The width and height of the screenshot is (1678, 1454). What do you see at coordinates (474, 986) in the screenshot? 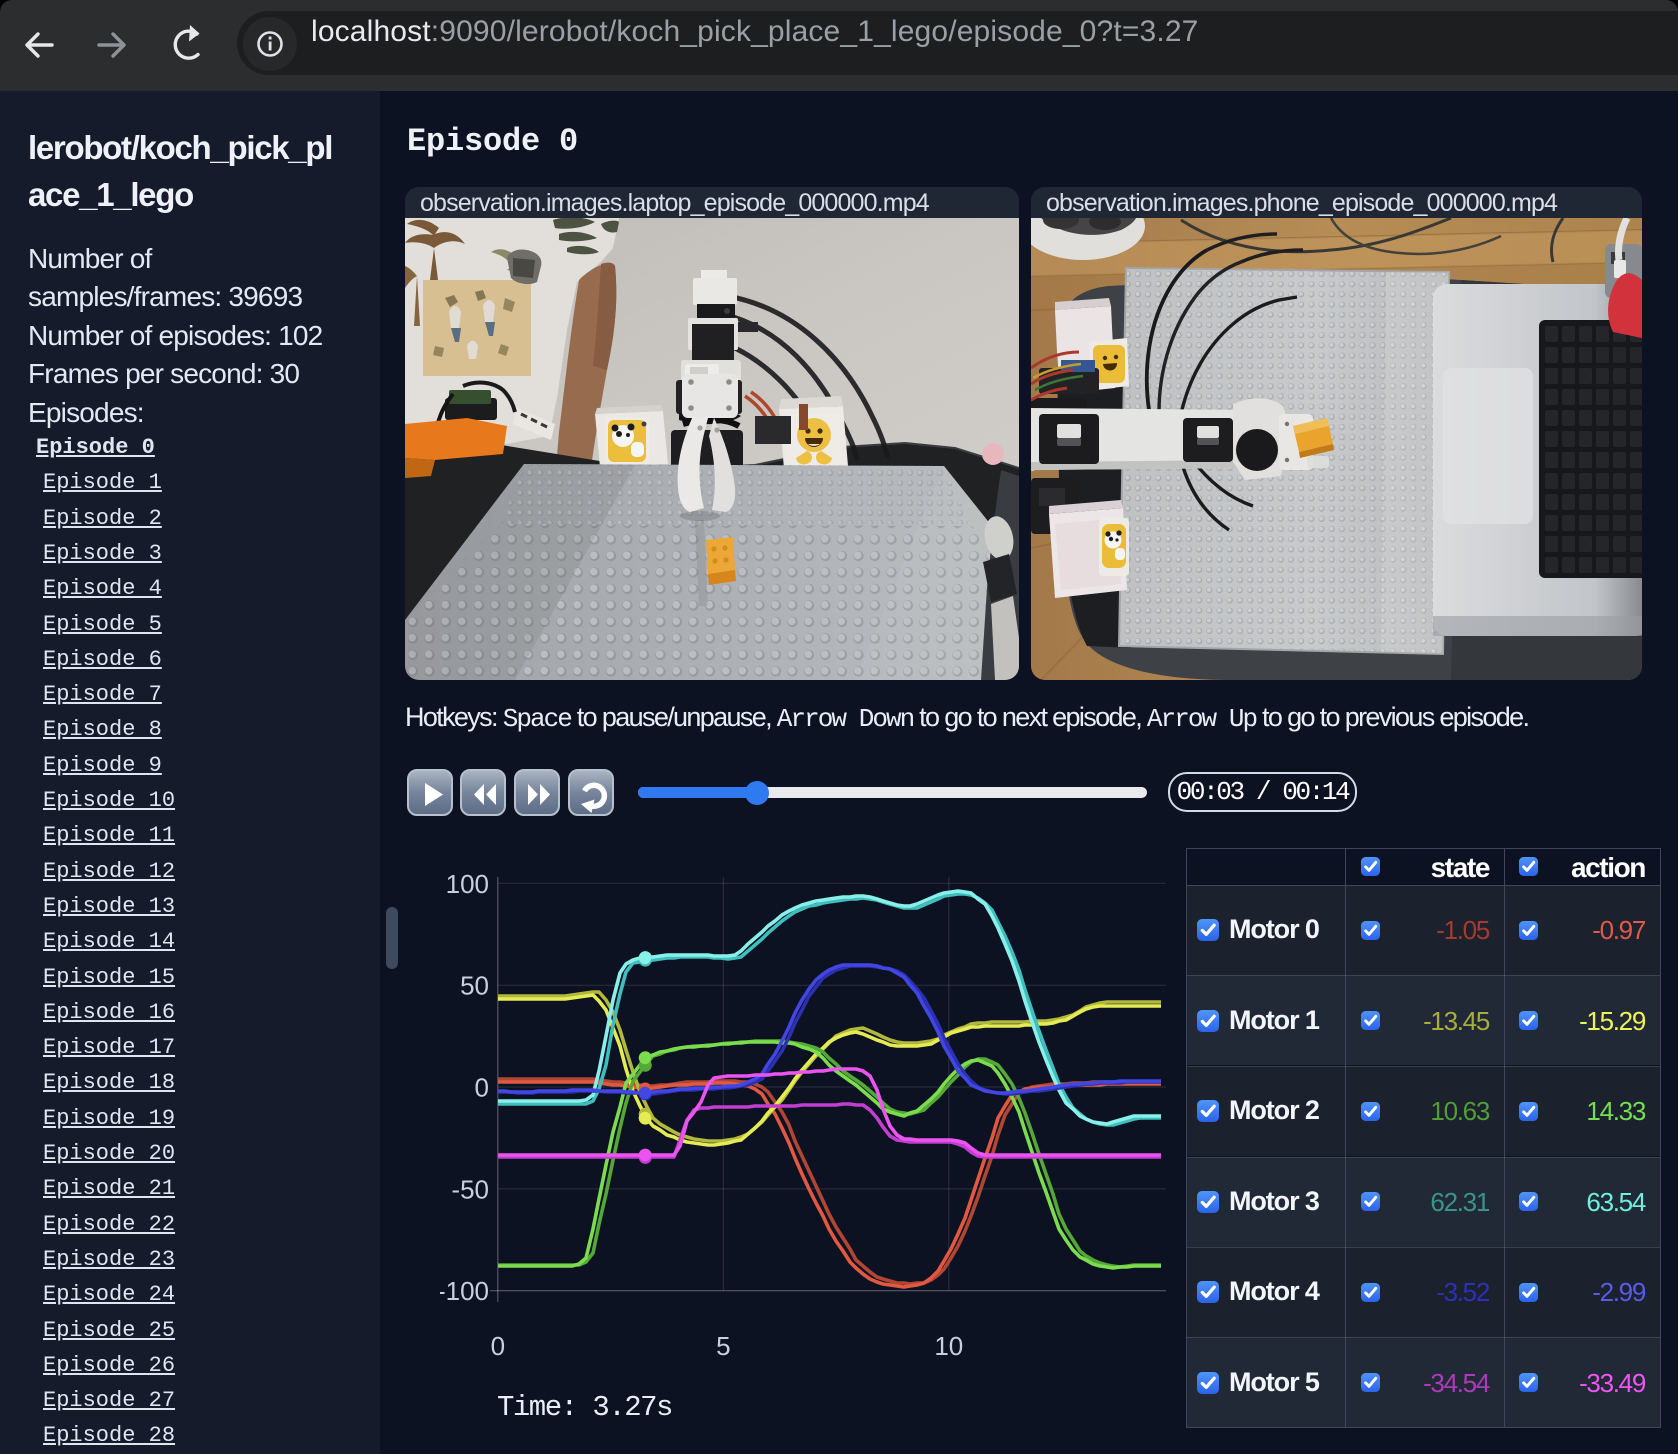
I see `svg-text: 50` at bounding box center [474, 986].